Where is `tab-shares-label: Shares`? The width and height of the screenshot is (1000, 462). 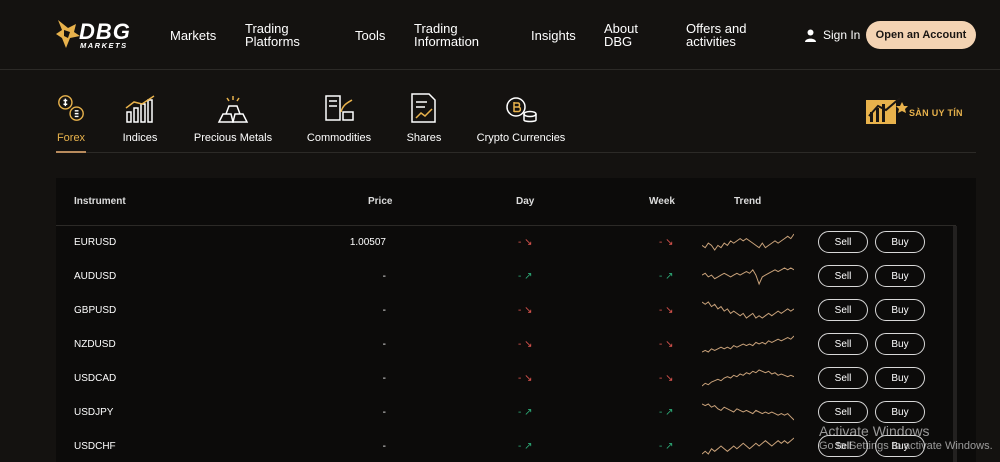
tab-shares-label: Shares is located at coordinates (424, 138).